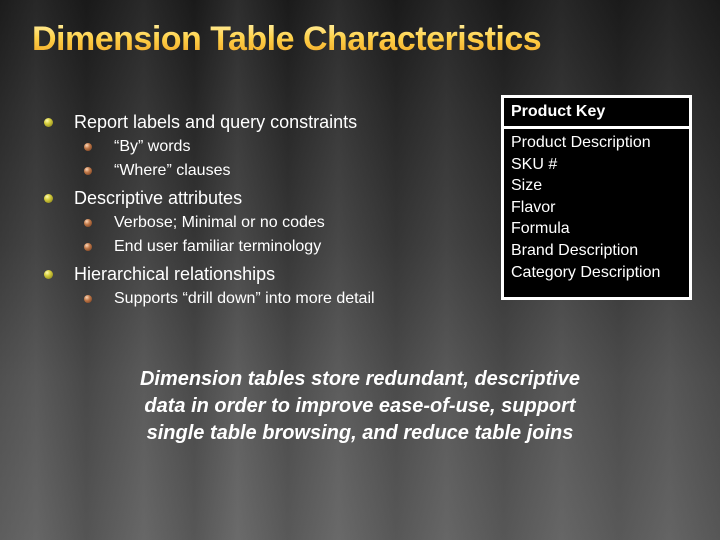 The height and width of the screenshot is (540, 720). I want to click on slide-title: Dimension Table Characteristics, so click(287, 39).